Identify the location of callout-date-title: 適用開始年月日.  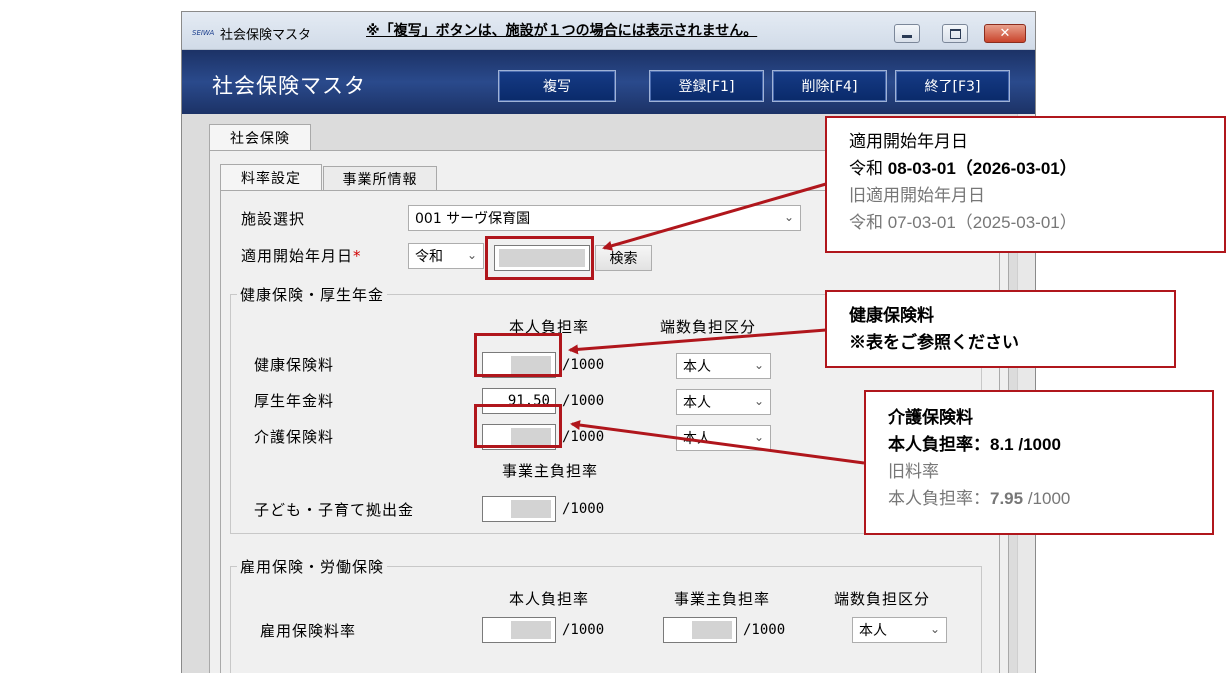
(908, 141).